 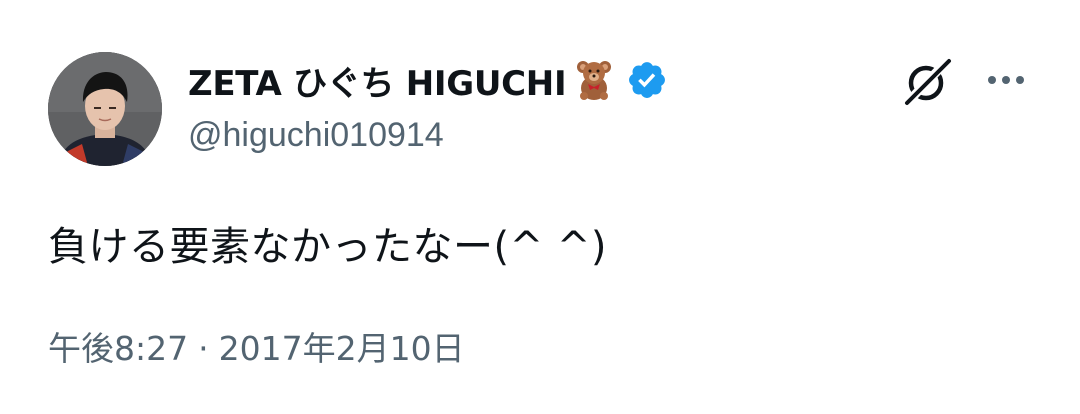 What do you see at coordinates (341, 348) in the screenshot?
I see `tweet-date: 2017年2月10日` at bounding box center [341, 348].